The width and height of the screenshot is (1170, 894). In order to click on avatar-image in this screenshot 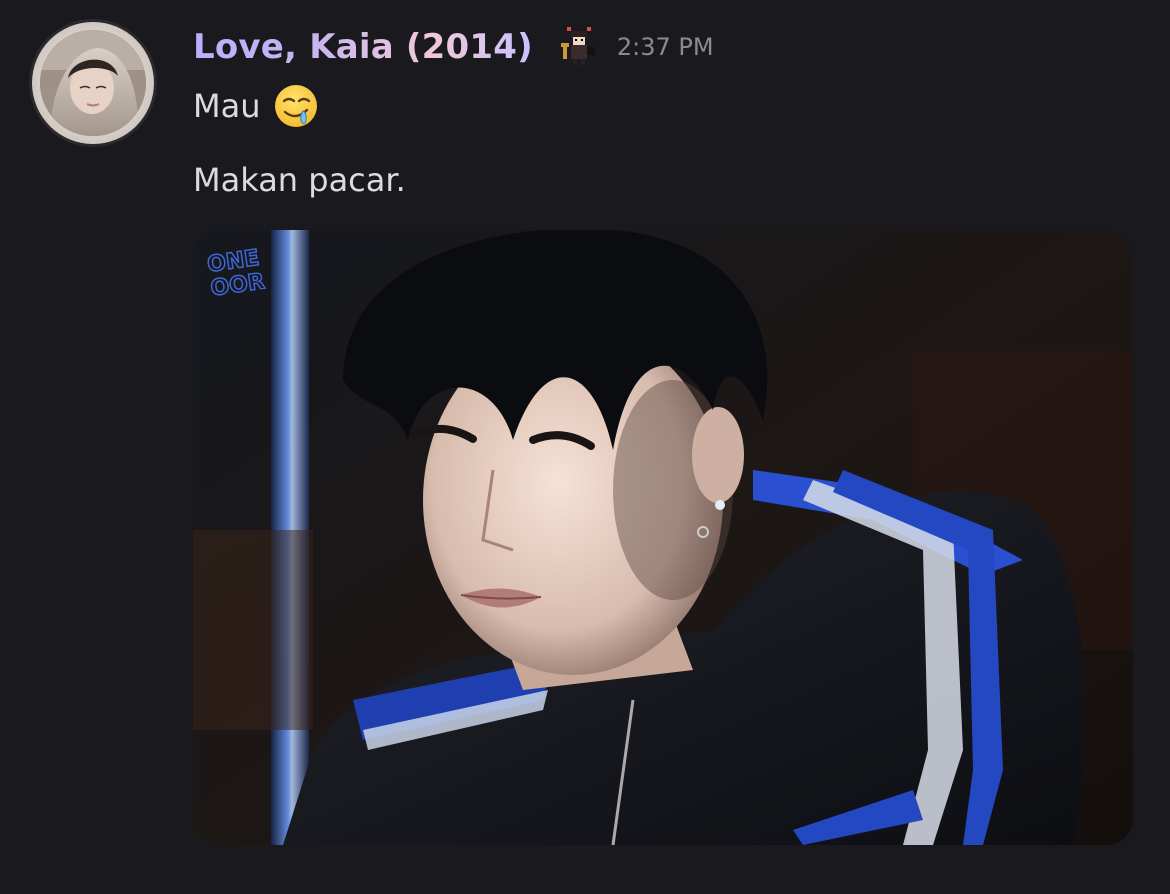, I will do `click(93, 83)`.